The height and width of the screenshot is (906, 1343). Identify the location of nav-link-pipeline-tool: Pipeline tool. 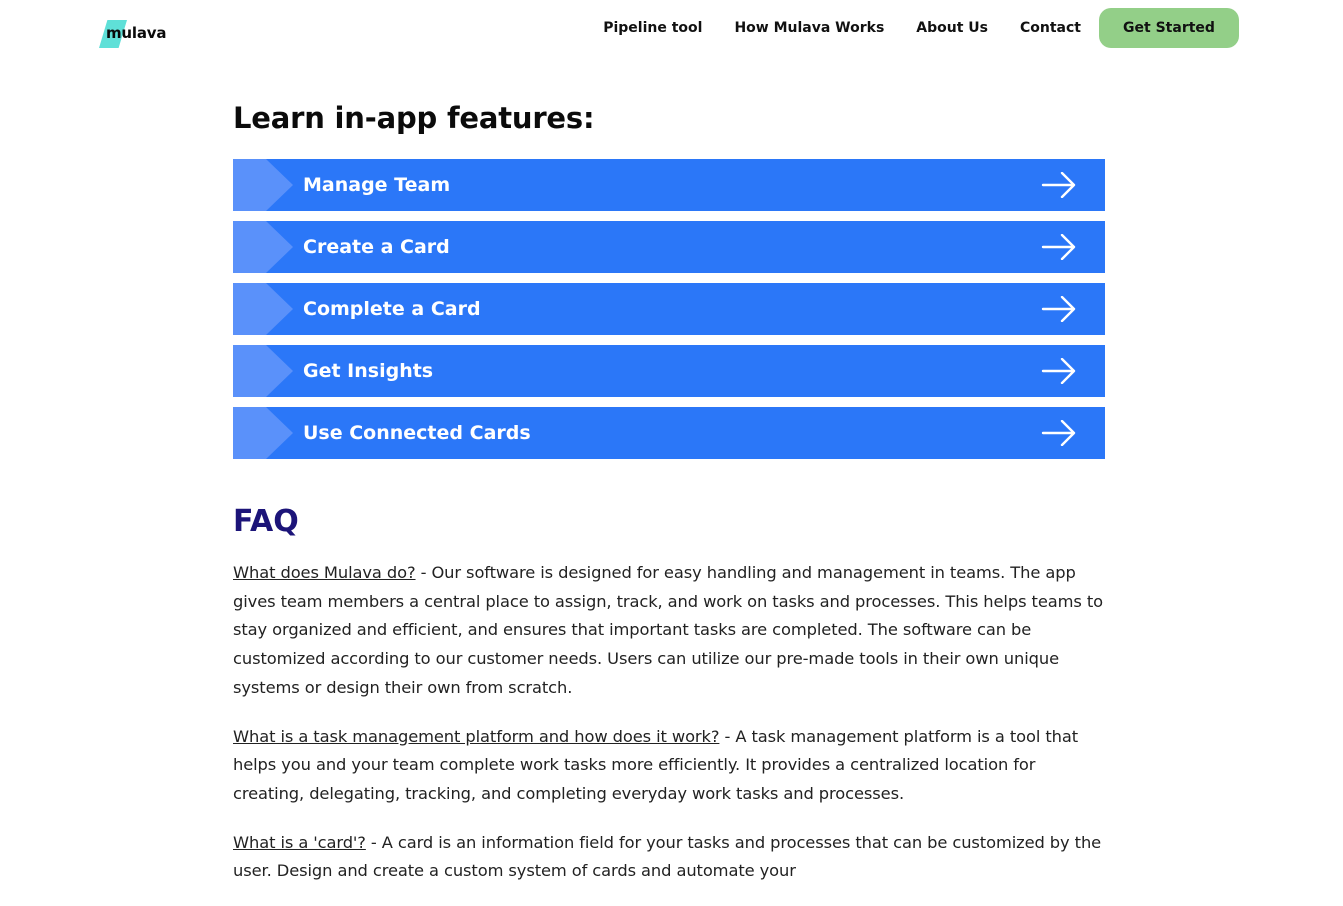
(652, 28).